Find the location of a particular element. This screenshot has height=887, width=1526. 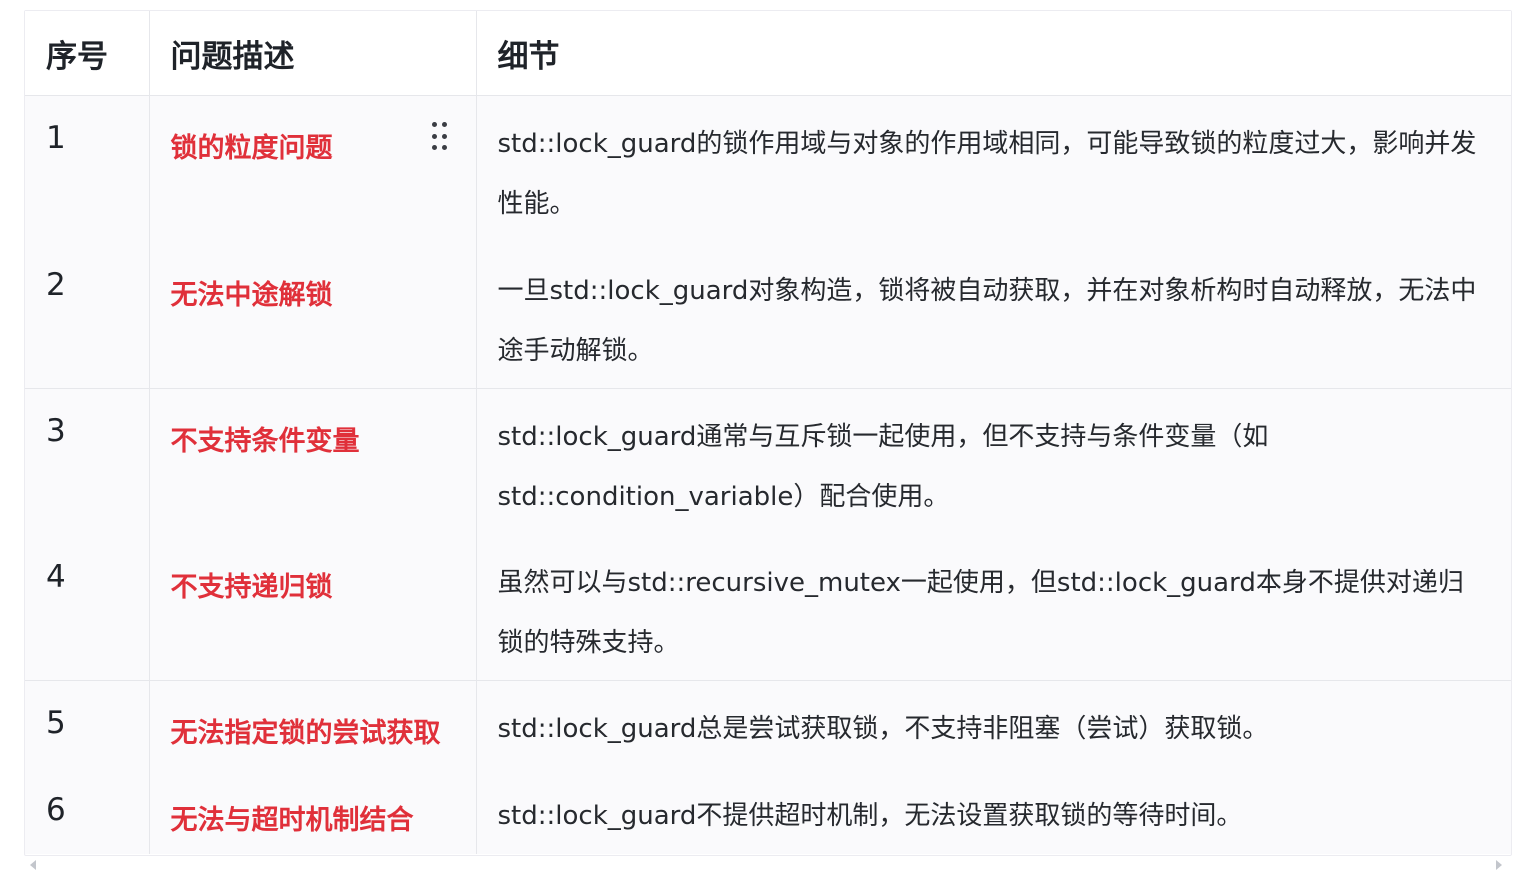

row-detail-cell: std::lock_guard不提供超时机制，无法设置获取锁的等待时间。 is located at coordinates (993, 810).